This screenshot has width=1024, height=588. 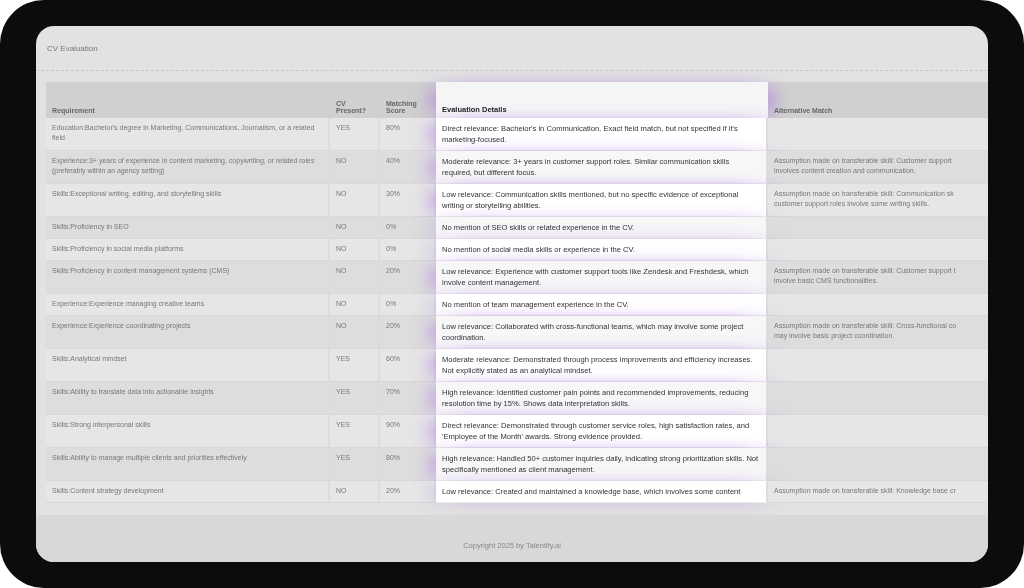 I want to click on page-title: CV Evaluation, so click(x=72, y=48).